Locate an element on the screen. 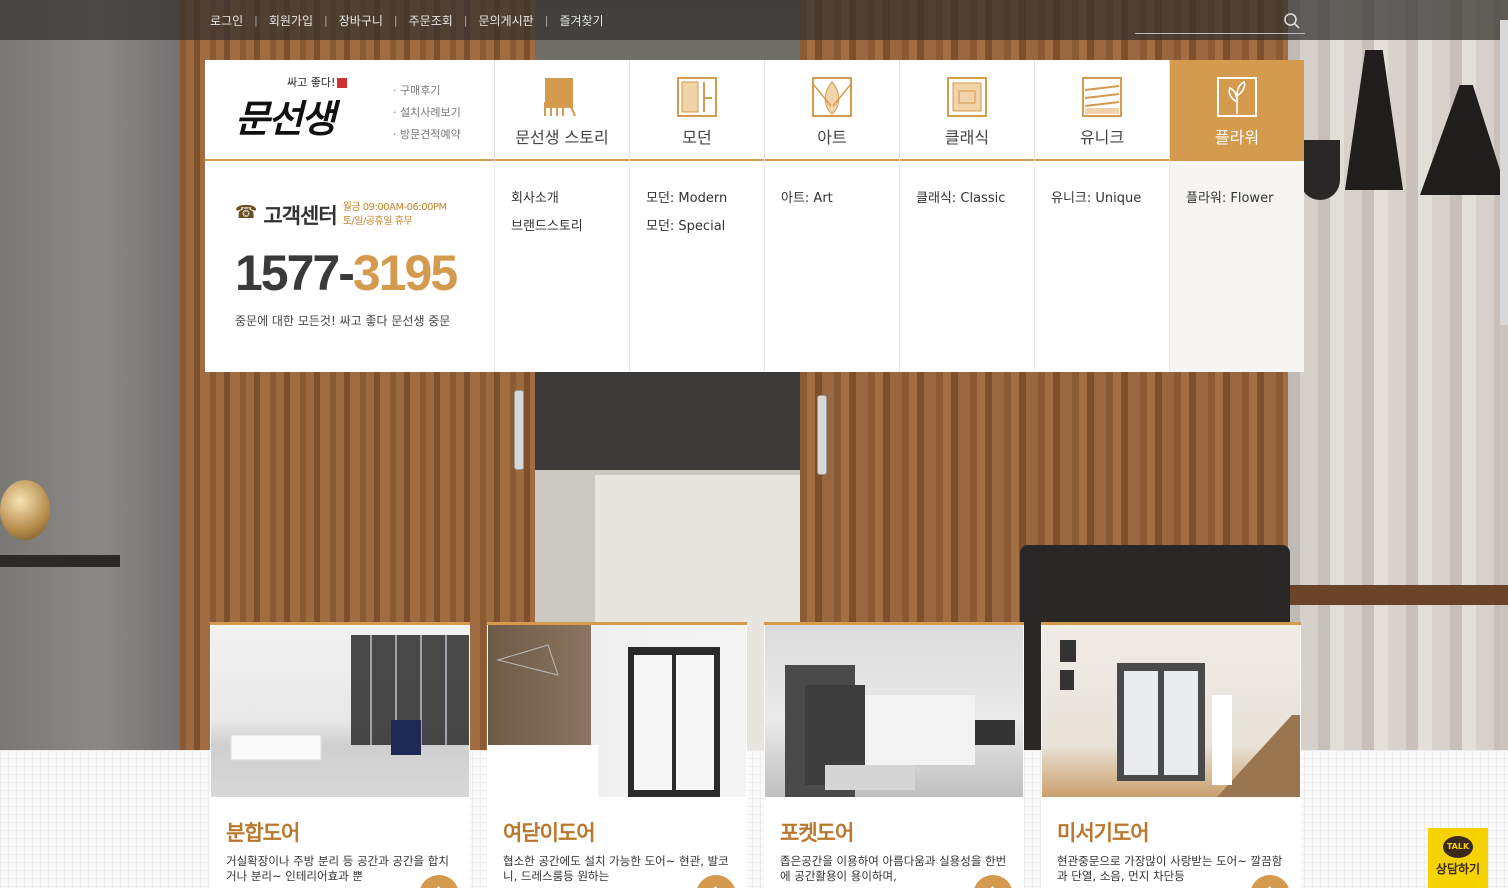 The height and width of the screenshot is (888, 1508). menu-label: 유니크 is located at coordinates (1102, 137).